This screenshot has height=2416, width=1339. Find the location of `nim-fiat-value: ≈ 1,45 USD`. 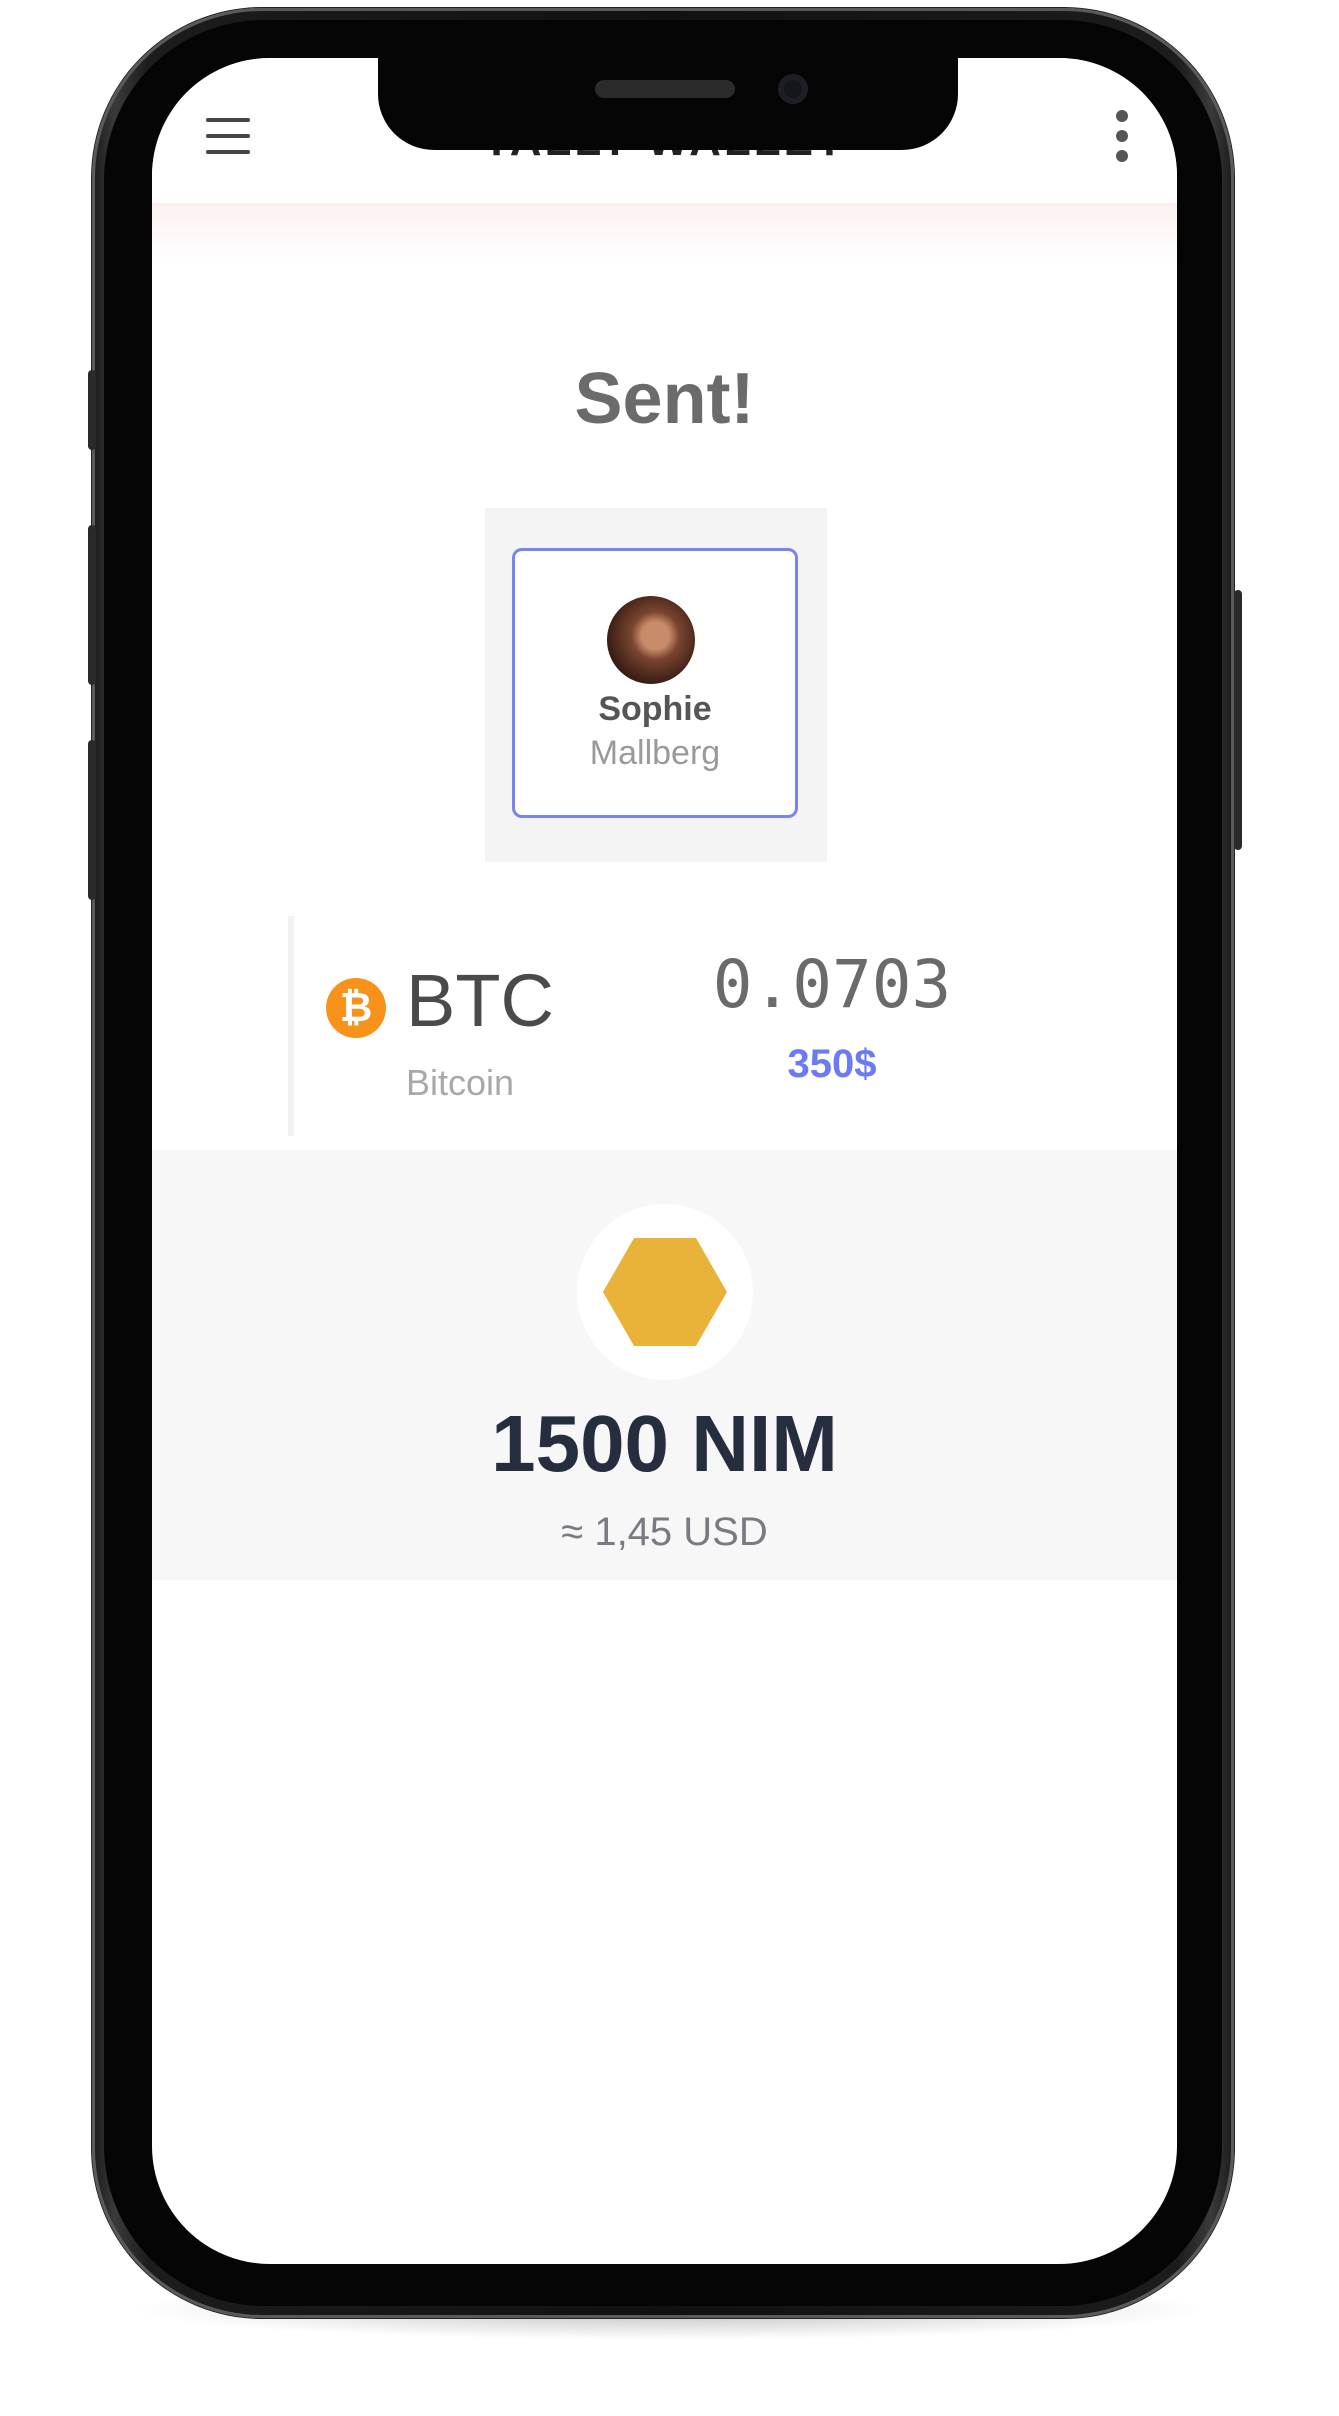

nim-fiat-value: ≈ 1,45 USD is located at coordinates (664, 1532).